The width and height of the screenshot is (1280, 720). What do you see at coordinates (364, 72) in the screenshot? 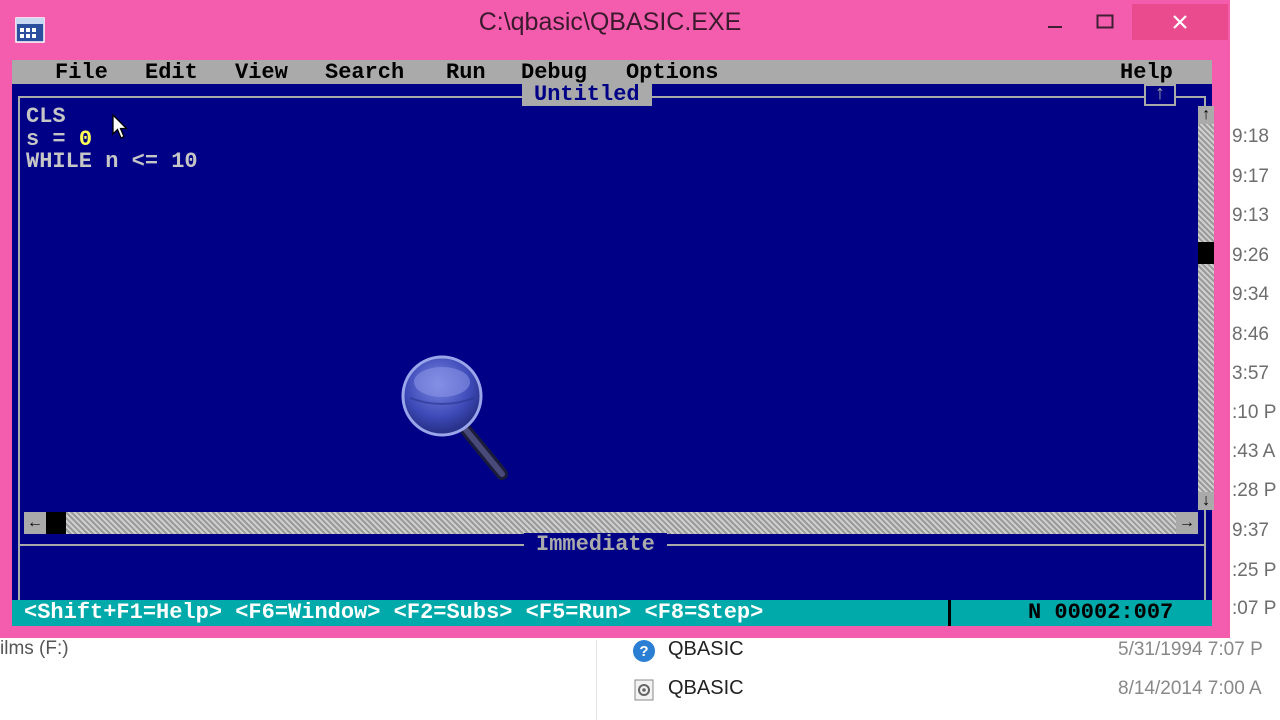
I see `menu-search: Search` at bounding box center [364, 72].